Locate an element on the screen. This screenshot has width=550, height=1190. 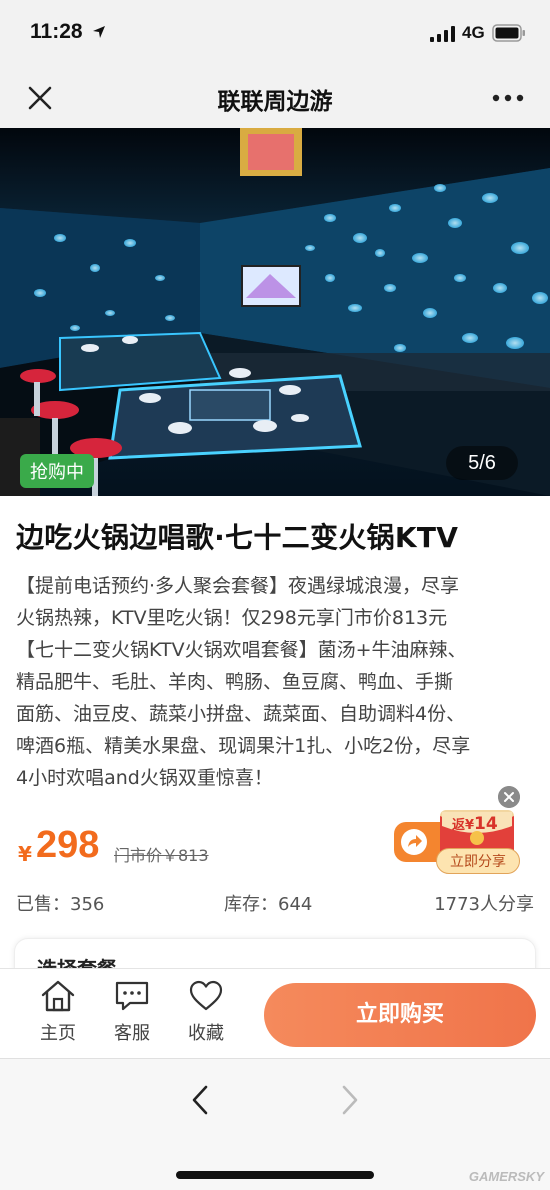
red-packet-amount: 返¥14 is located at coordinates (475, 824).